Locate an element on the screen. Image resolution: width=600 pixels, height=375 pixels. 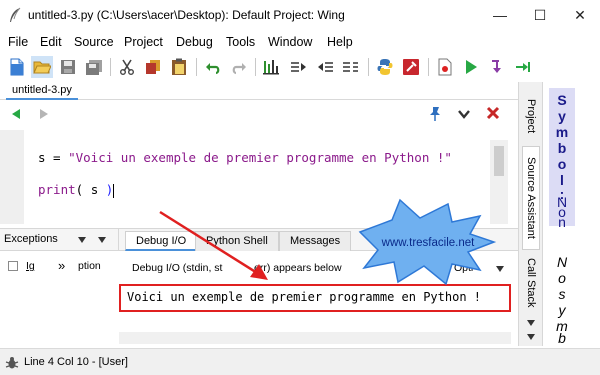
watermark-text: www.tresfacile.net is located at coordinates (428, 243).